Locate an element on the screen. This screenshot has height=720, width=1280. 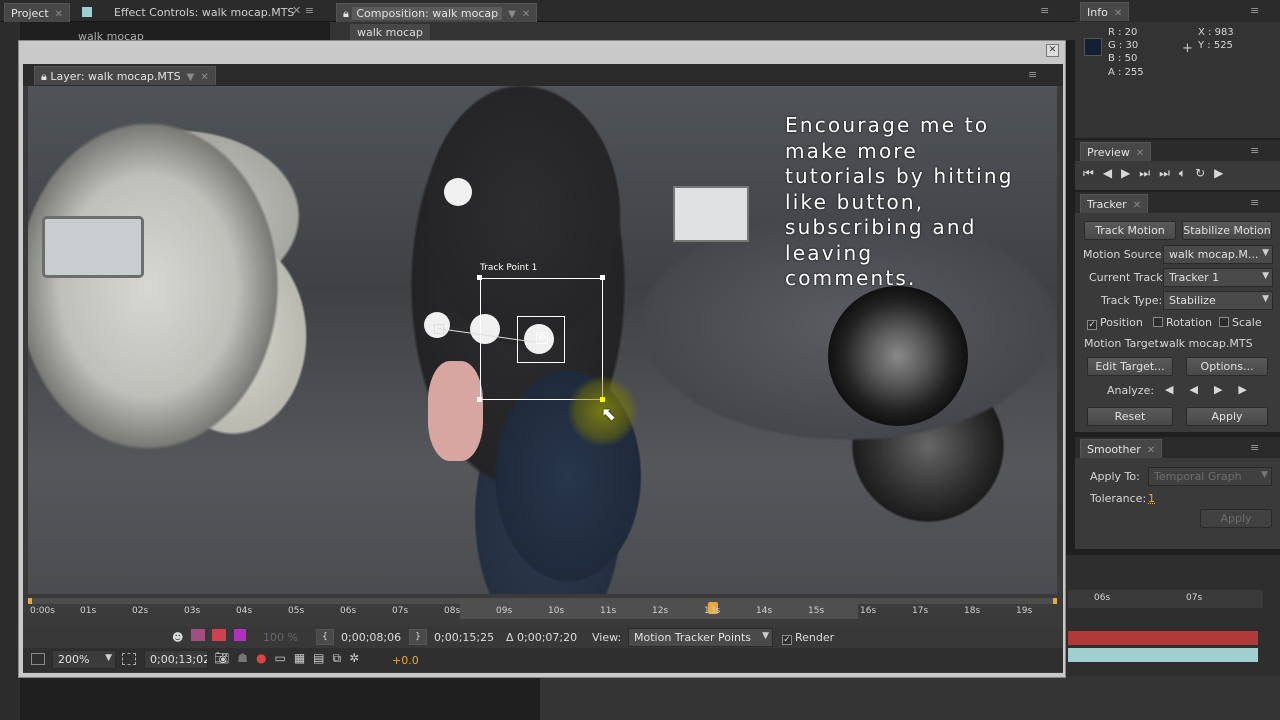
track-type-value: Stabilize is located at coordinates (1192, 300).